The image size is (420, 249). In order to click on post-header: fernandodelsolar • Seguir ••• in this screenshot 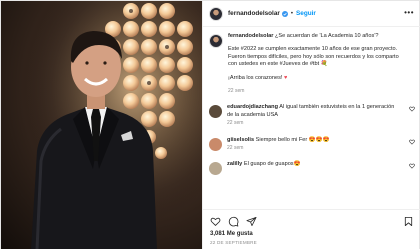, I will do `click(311, 14)`.